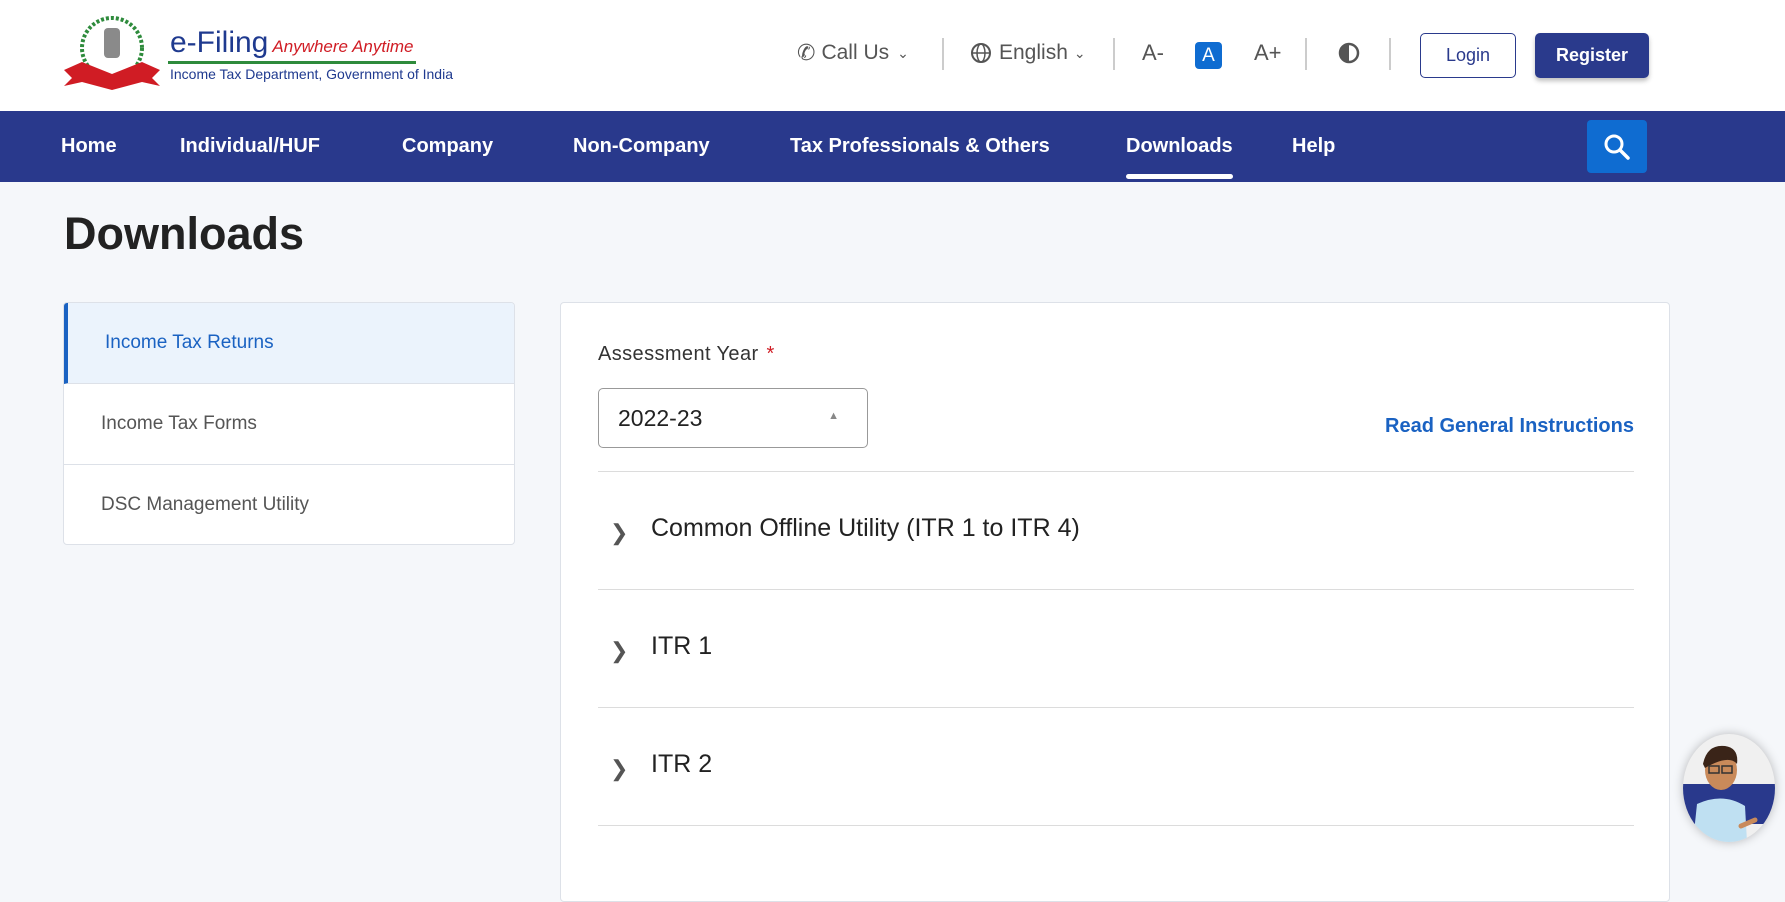 This screenshot has width=1785, height=902. I want to click on nav-home: Home, so click(89, 146).